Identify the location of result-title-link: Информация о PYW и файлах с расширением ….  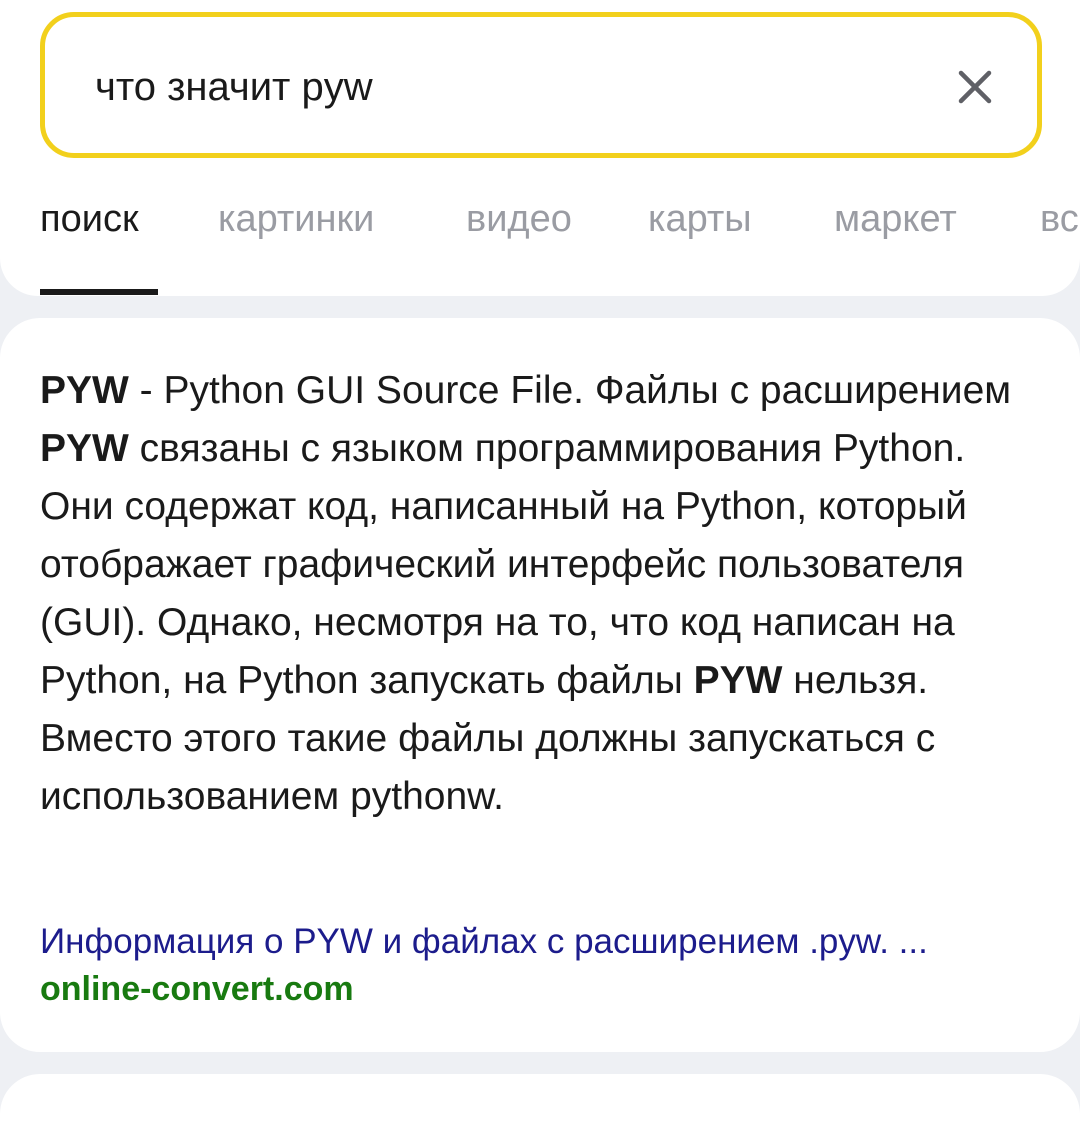
(545, 942).